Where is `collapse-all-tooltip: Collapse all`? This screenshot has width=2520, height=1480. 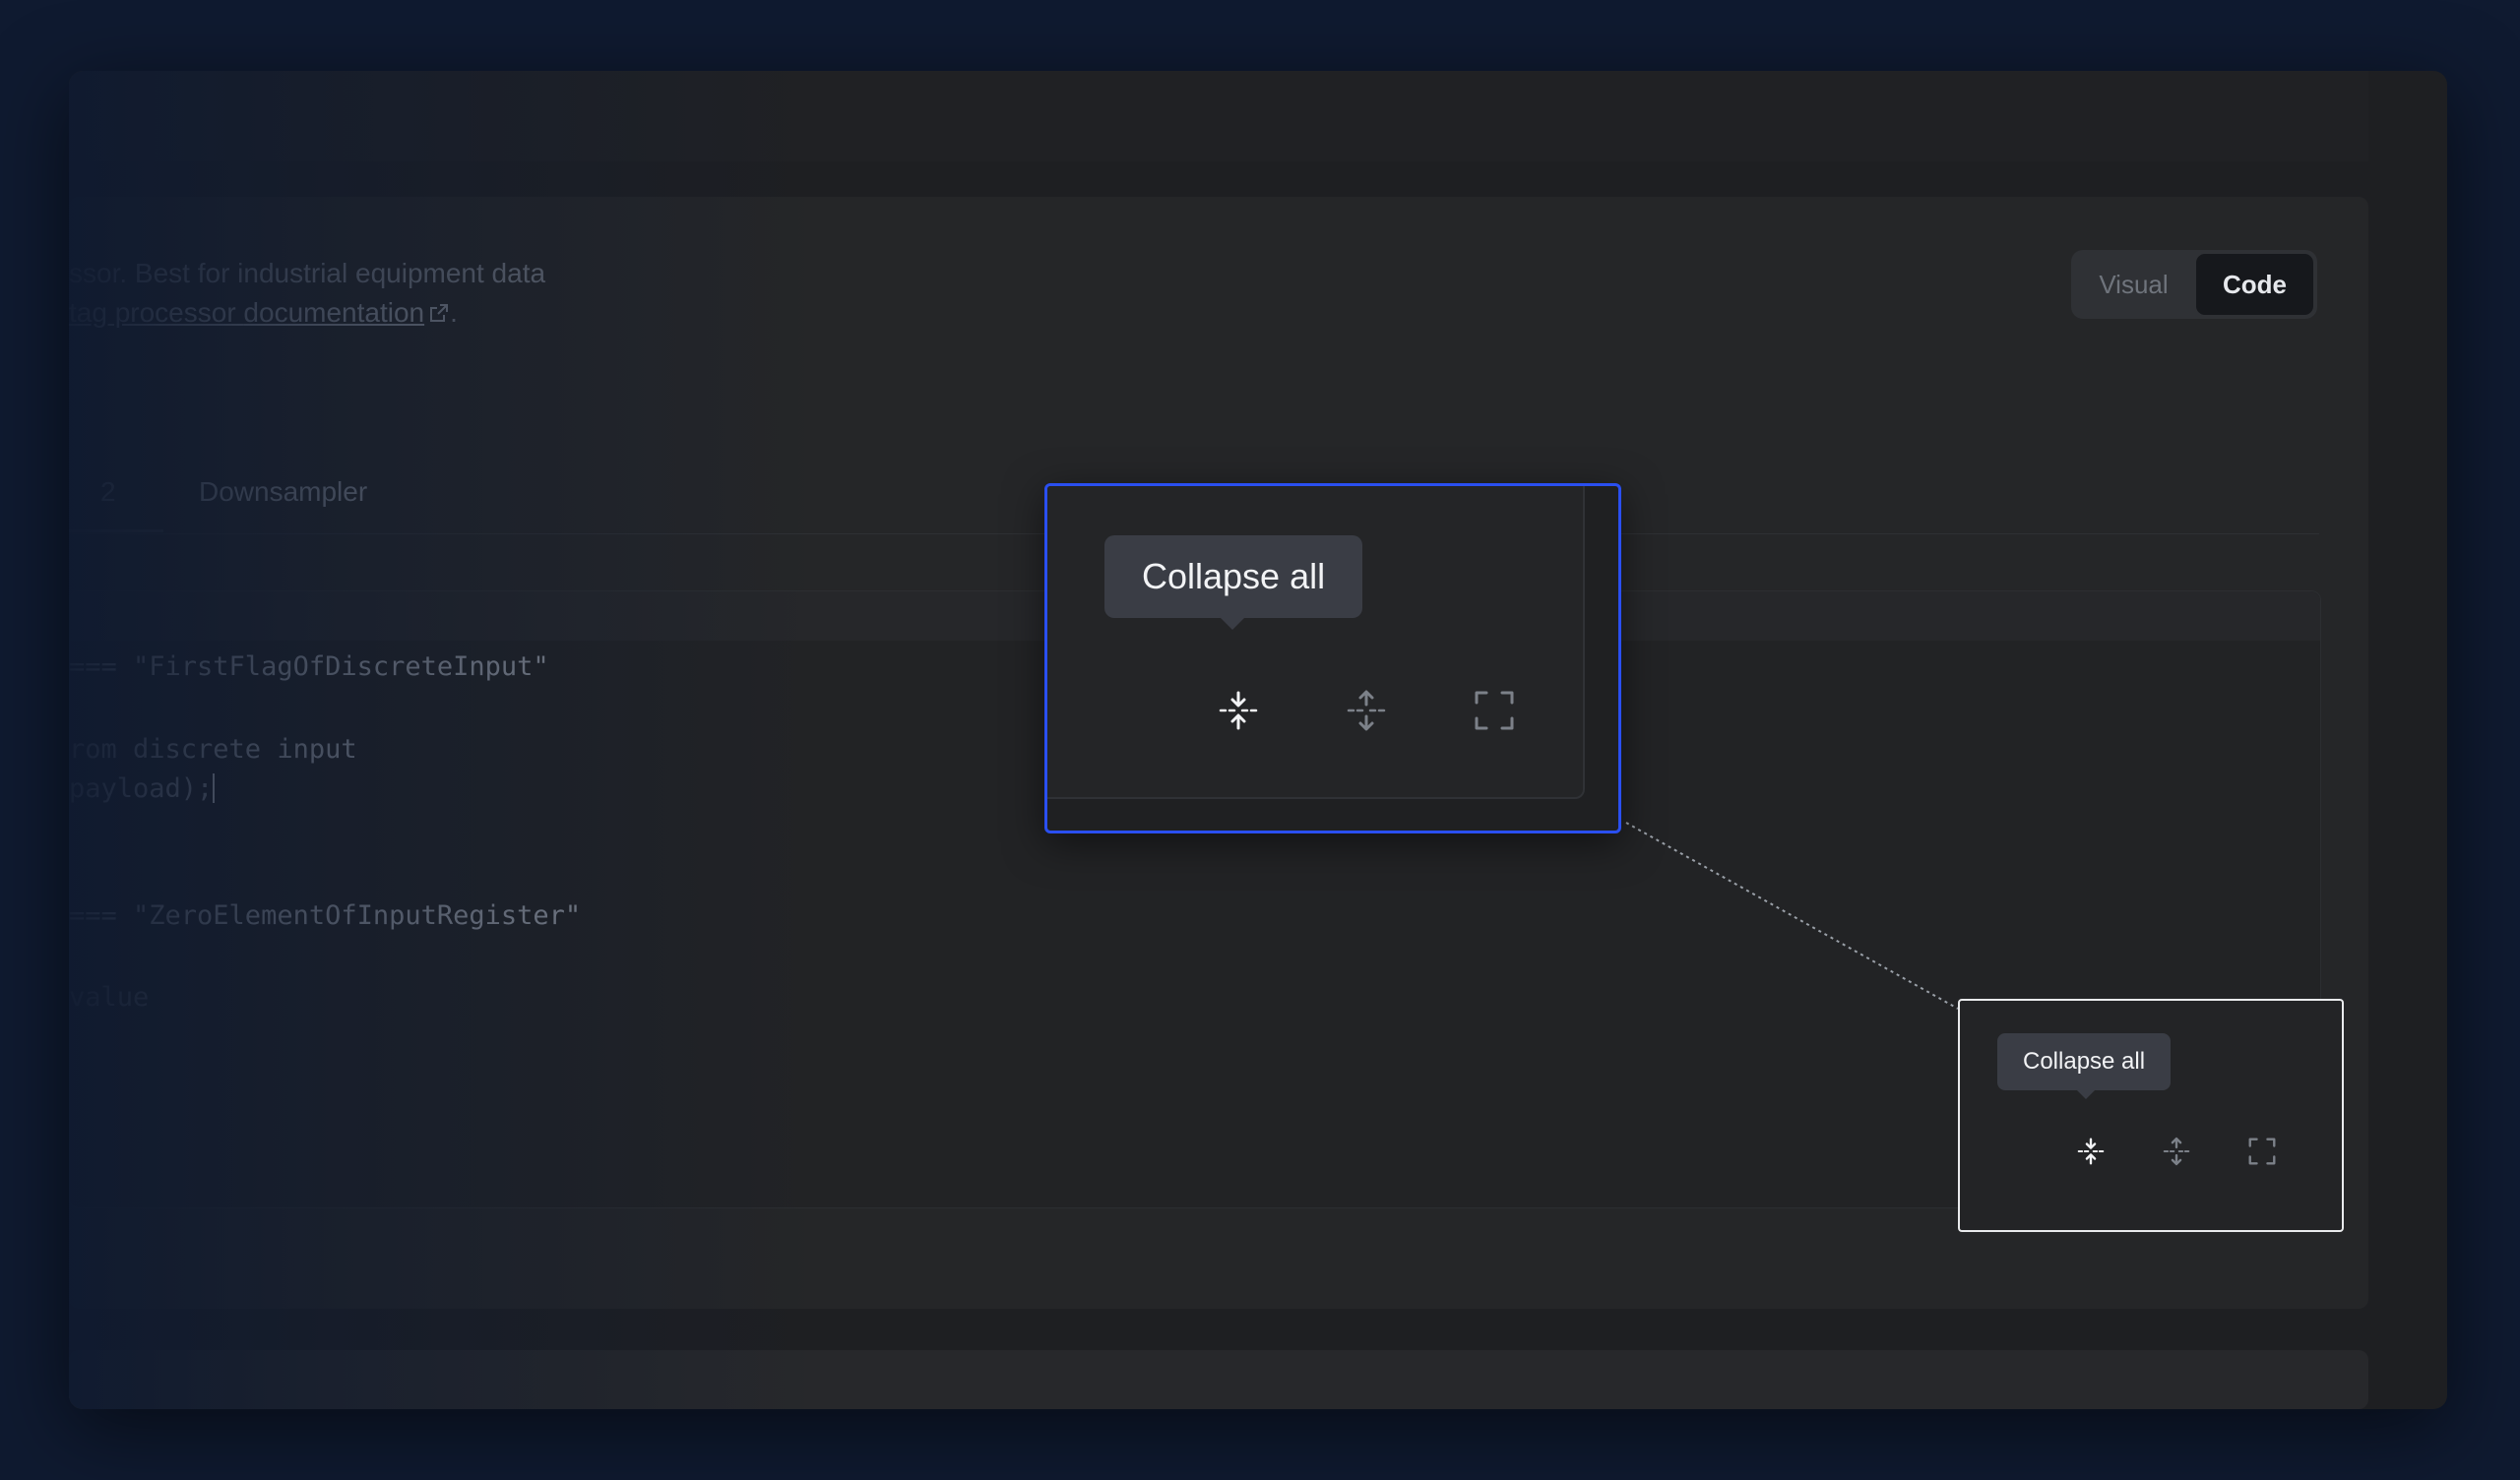
collapse-all-tooltip: Collapse all is located at coordinates (1233, 582).